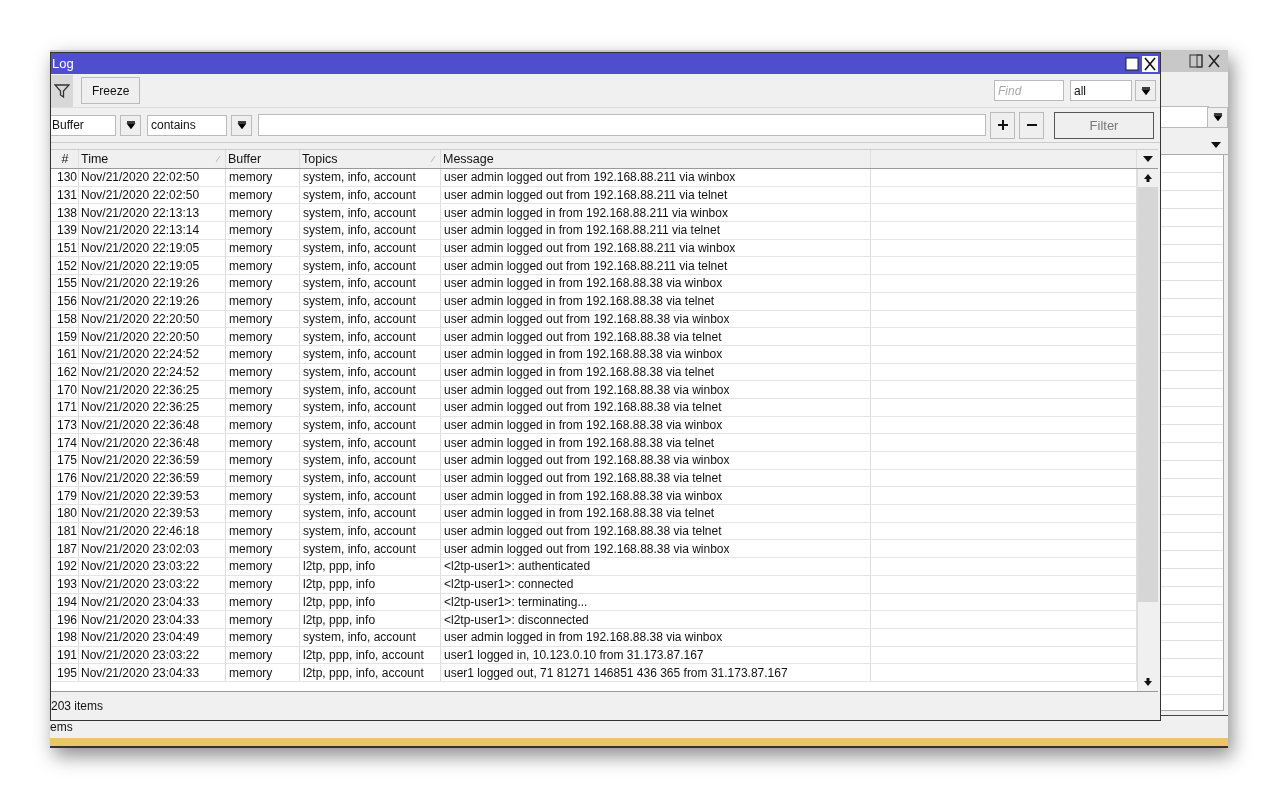 The width and height of the screenshot is (1280, 802). Describe the element at coordinates (1148, 682) in the screenshot. I see `scroll-down-icon` at that location.